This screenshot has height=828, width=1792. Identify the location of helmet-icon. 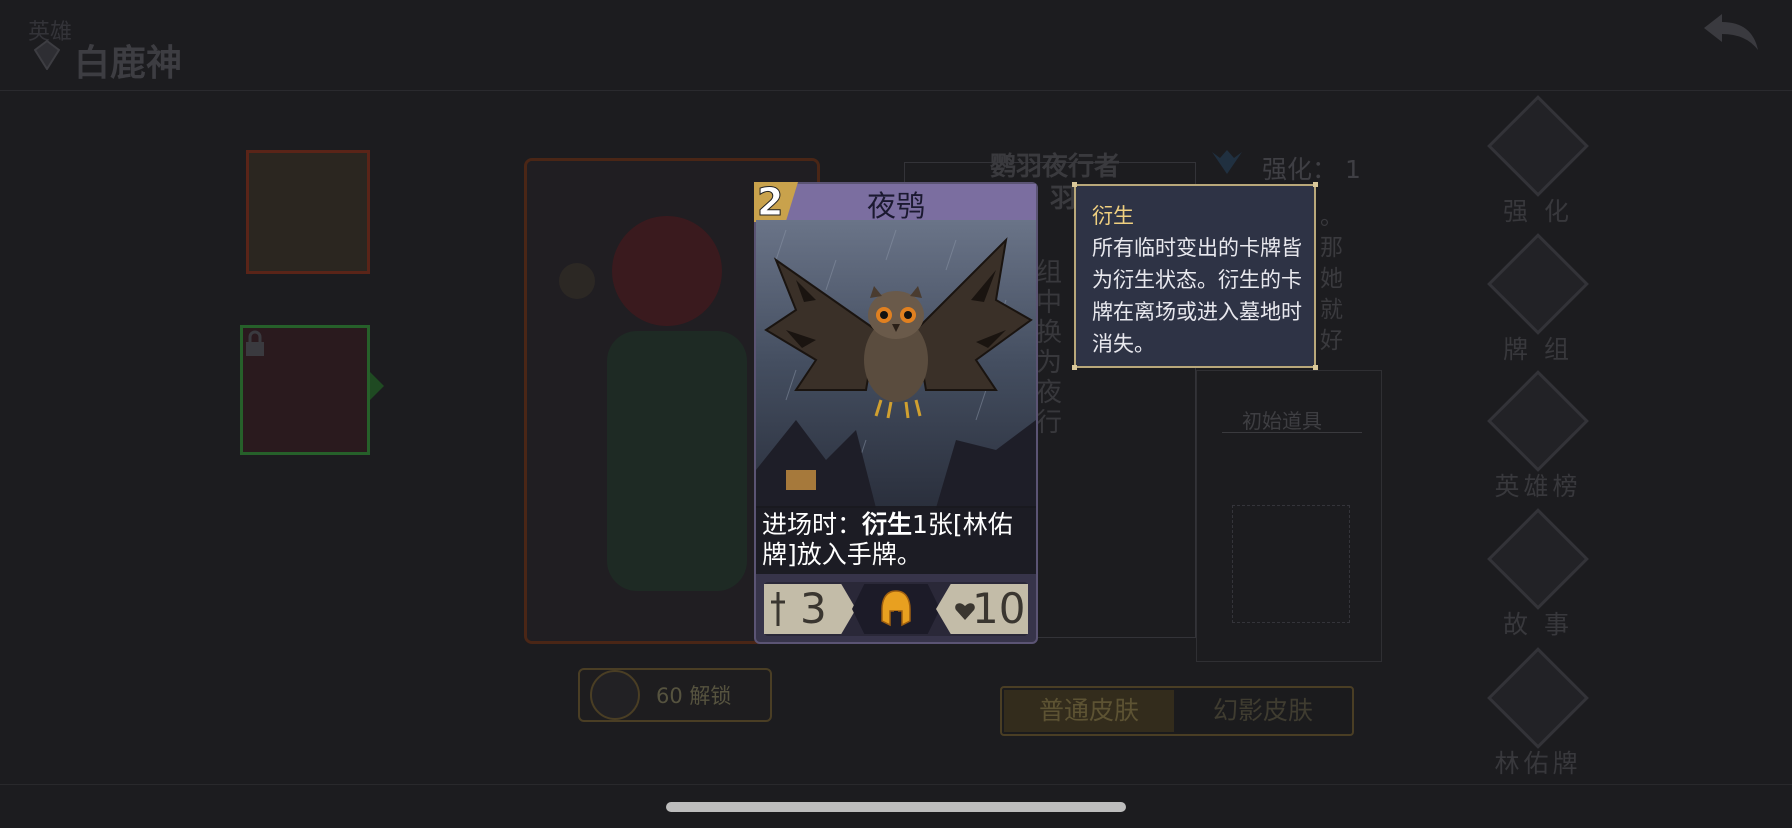
(896, 608).